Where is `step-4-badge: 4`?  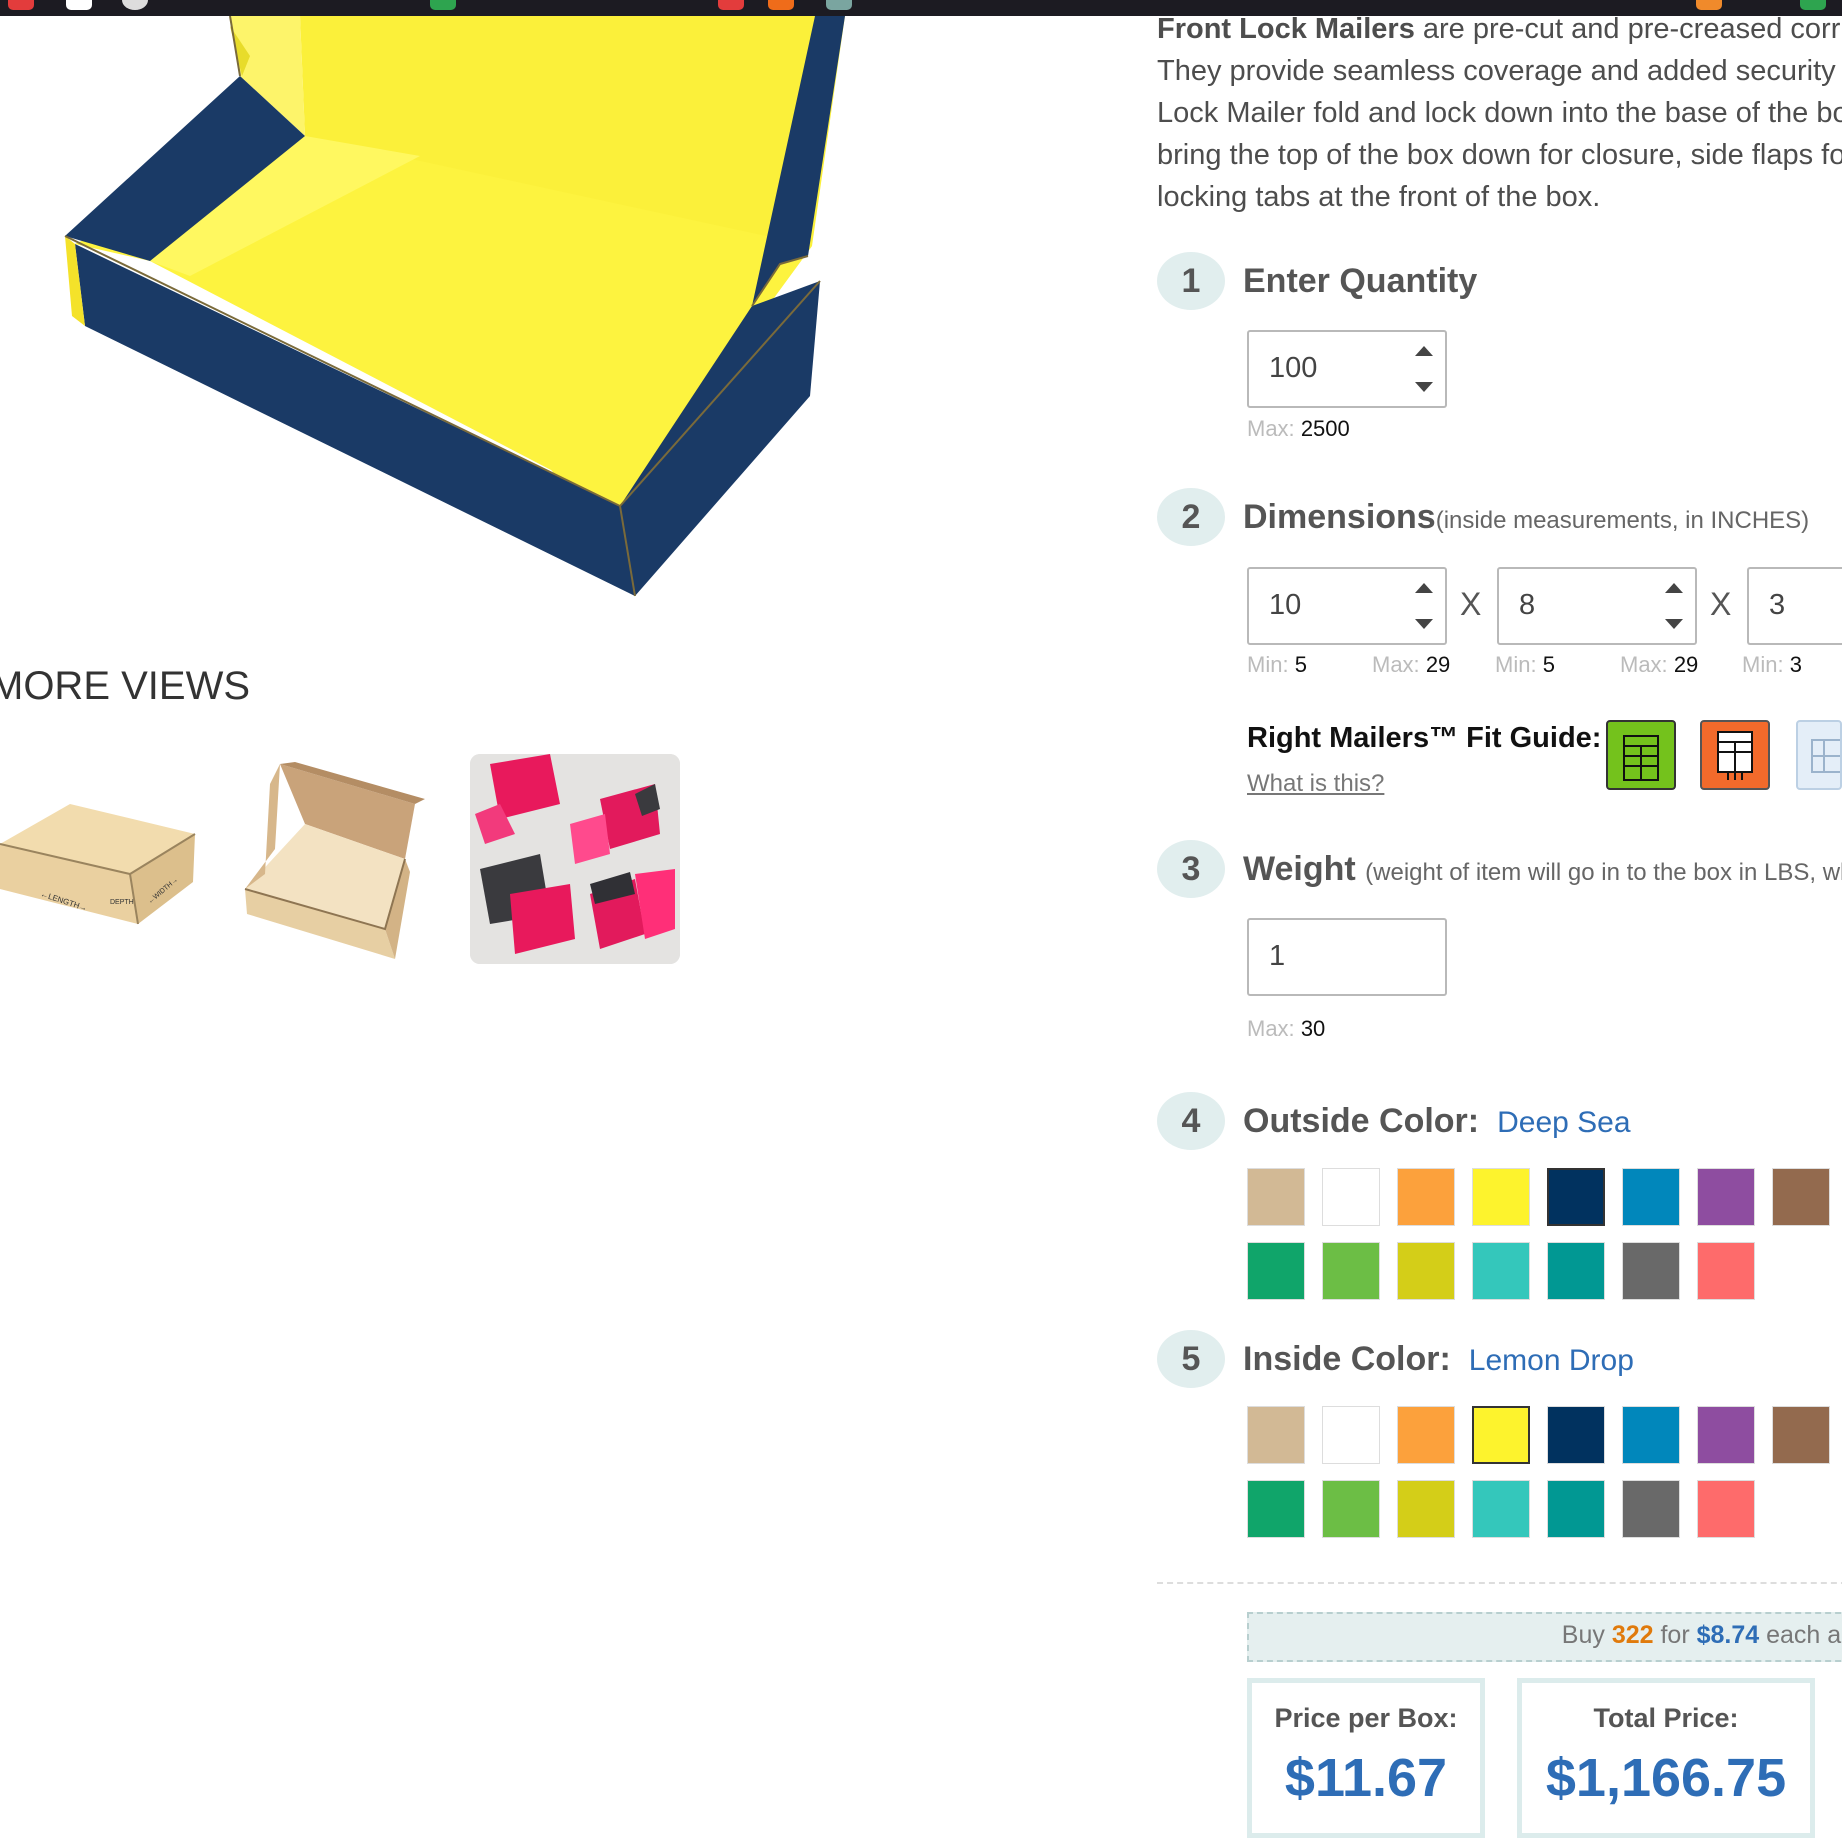 step-4-badge: 4 is located at coordinates (1191, 1121).